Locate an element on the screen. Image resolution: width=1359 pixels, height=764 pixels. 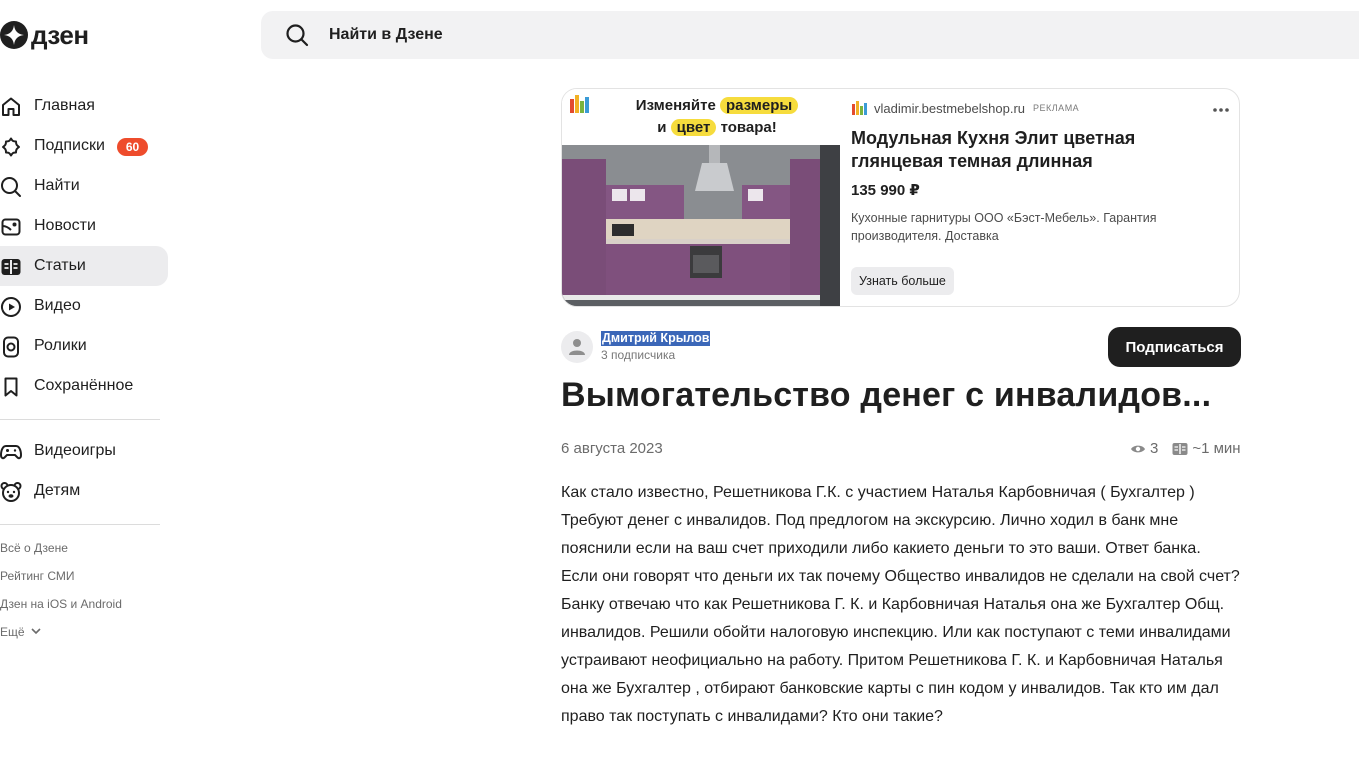
article-meta: 3 ~1 мин is located at coordinates (1185, 448).